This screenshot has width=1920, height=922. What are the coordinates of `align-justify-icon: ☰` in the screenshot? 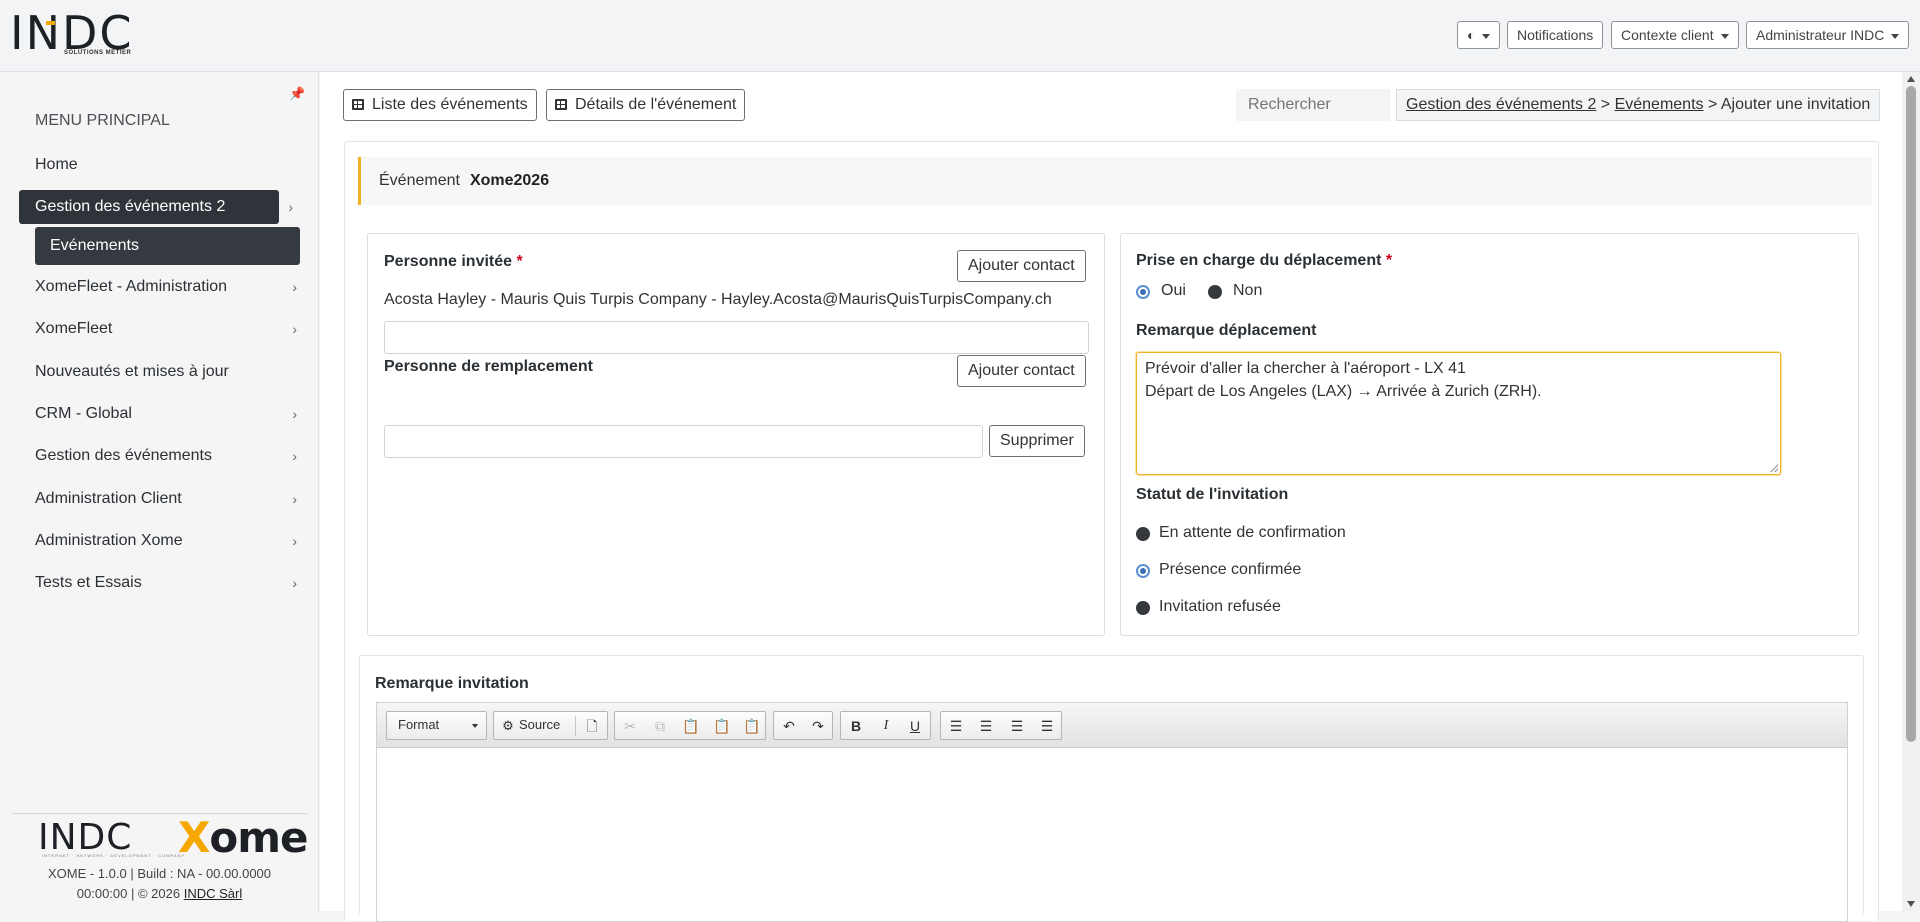 It's located at (1047, 726).